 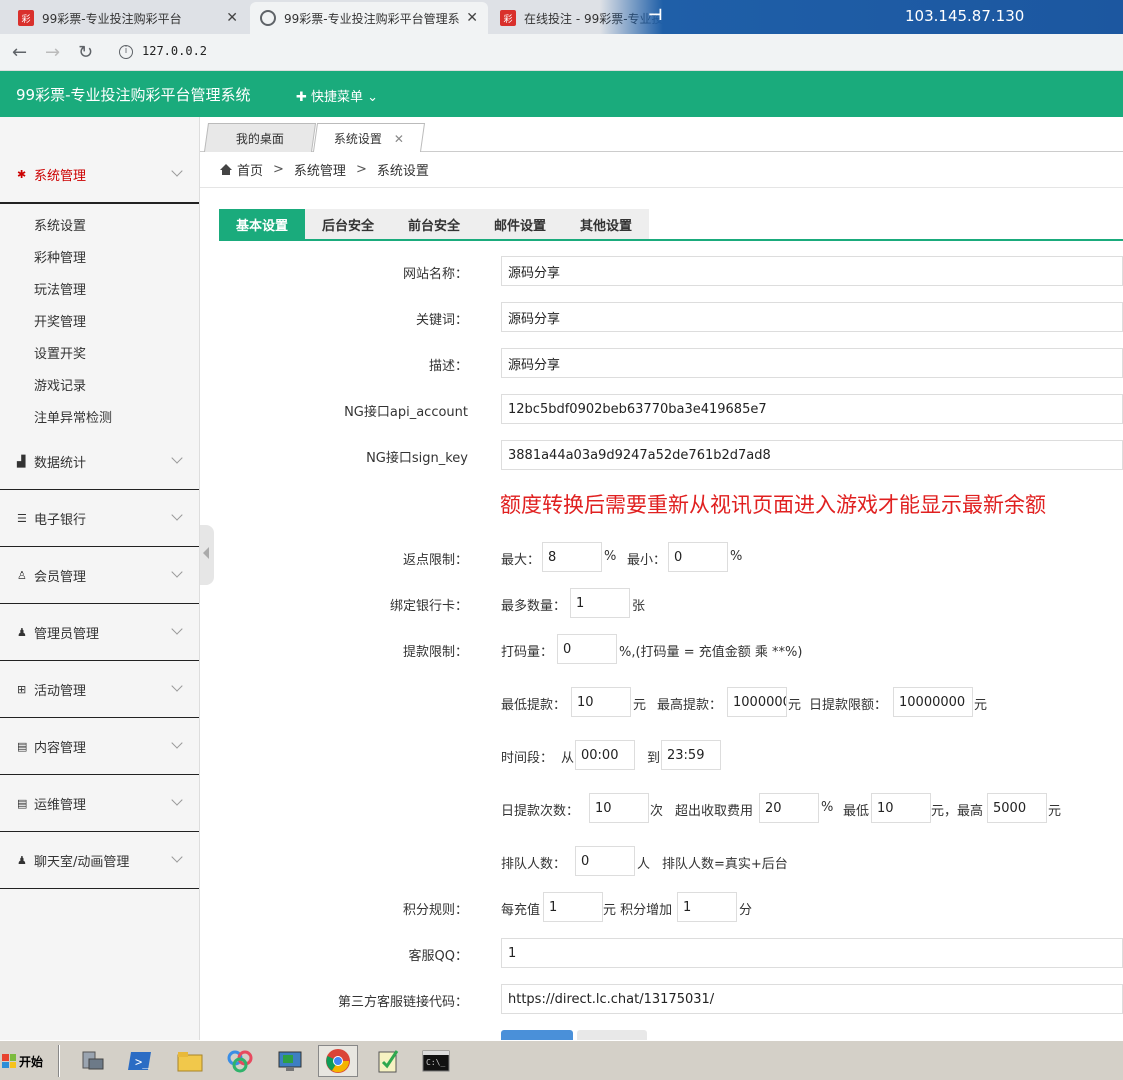 What do you see at coordinates (60, 384) in the screenshot?
I see `sidebar-item-game-records: 游戏记录` at bounding box center [60, 384].